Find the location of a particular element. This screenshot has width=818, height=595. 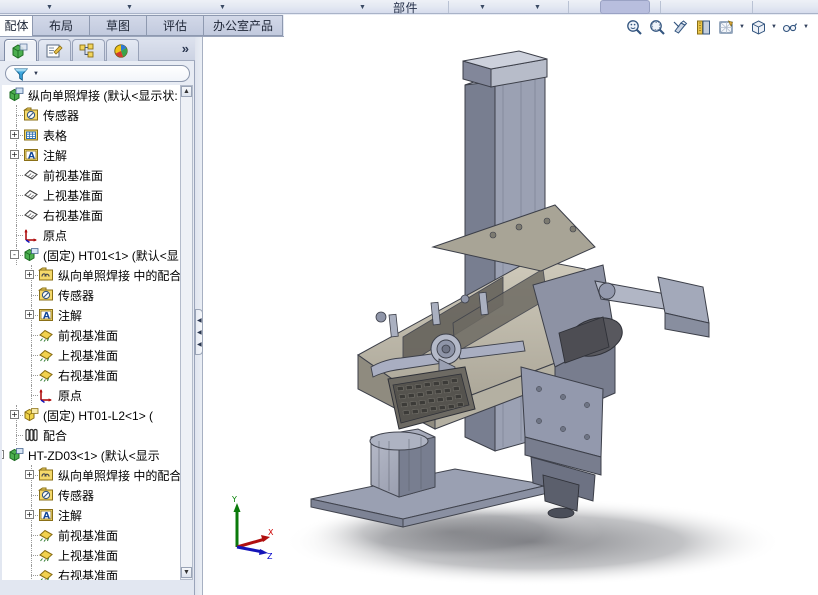

tab-layout: 布局 is located at coordinates (61, 25).